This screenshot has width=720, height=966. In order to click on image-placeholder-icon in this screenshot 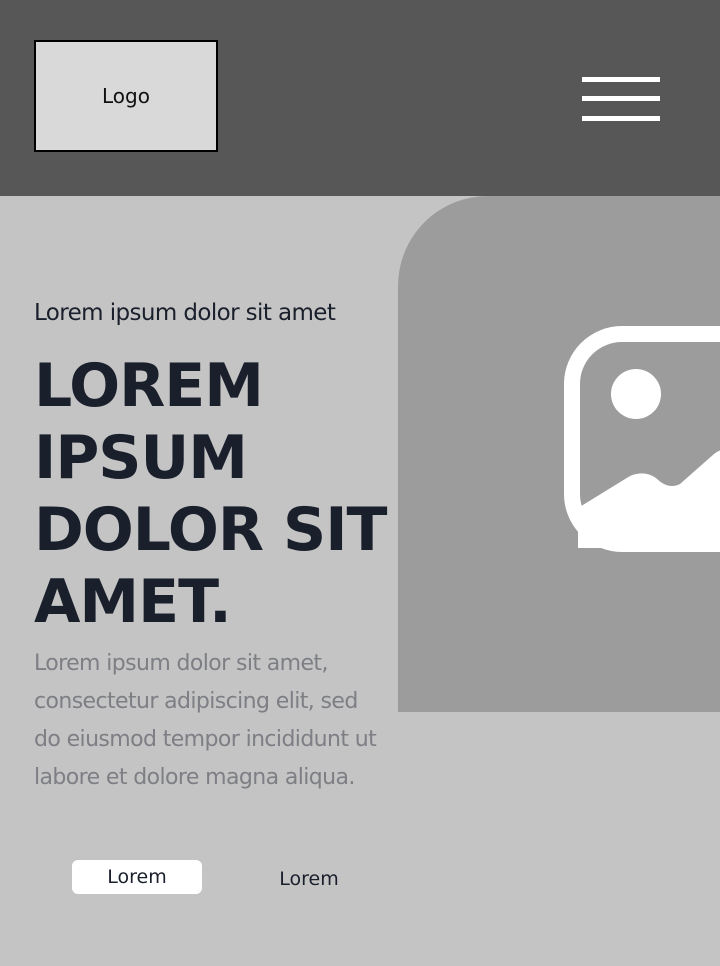, I will do `click(642, 439)`.